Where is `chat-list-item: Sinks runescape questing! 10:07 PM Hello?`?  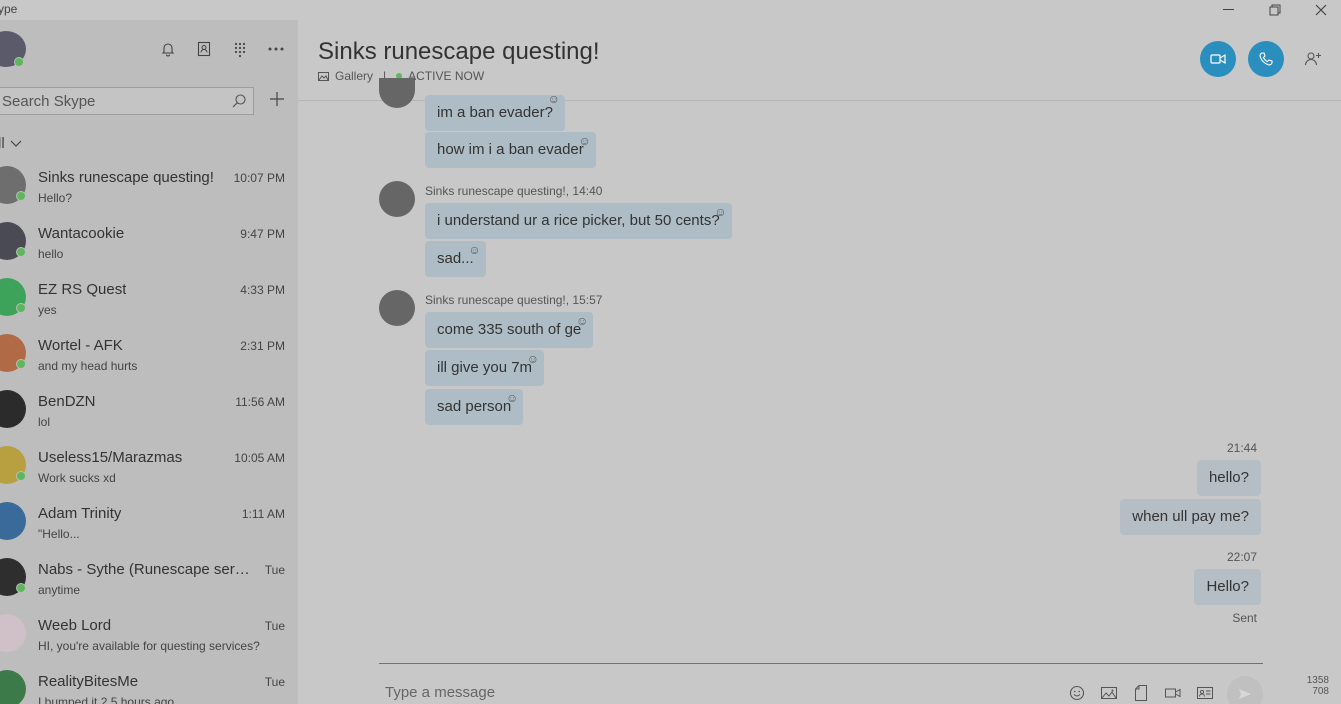
chat-list-item: Sinks runescape questing! 10:07 PM Hello? is located at coordinates (149, 185).